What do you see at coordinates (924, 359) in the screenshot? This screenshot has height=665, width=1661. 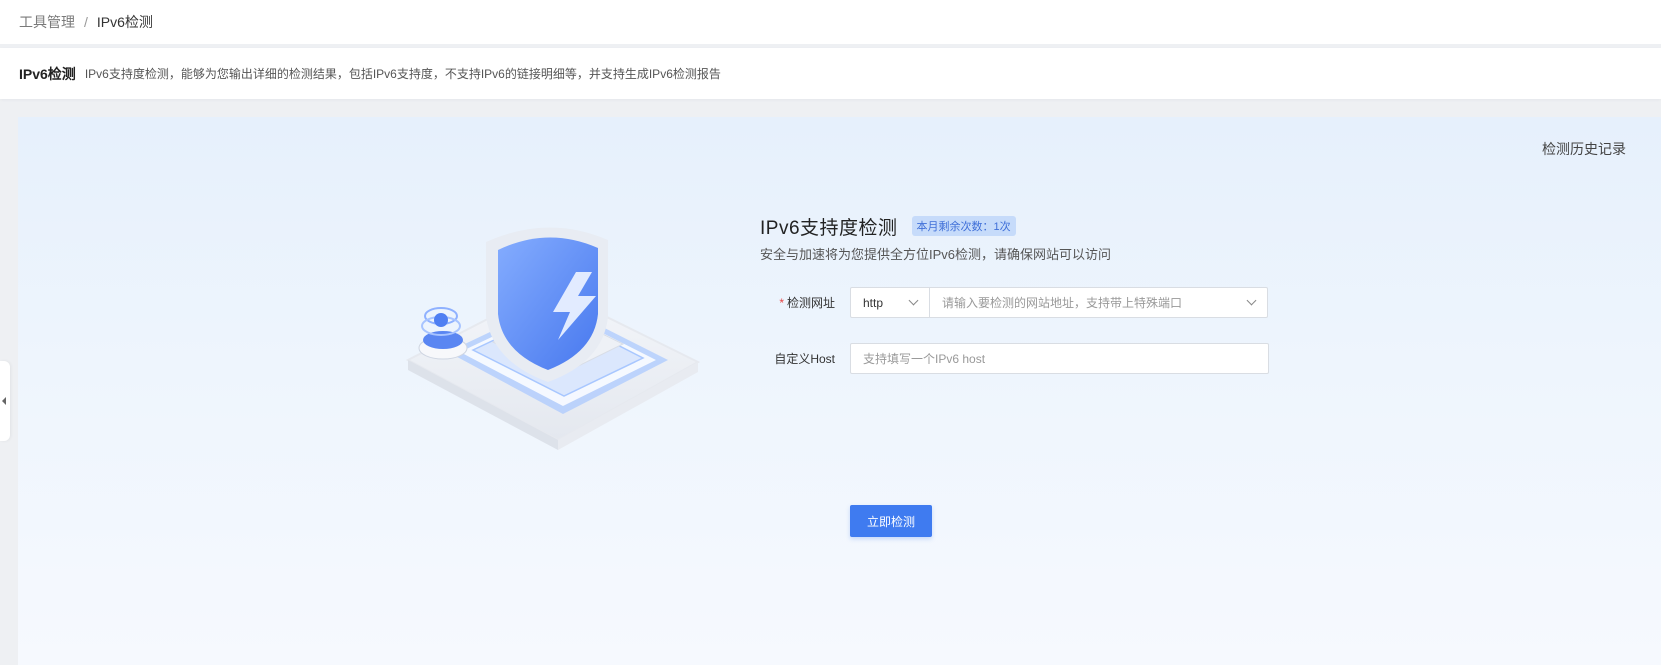 I see `host-placeholder: 支持填写一个IPv6 host` at bounding box center [924, 359].